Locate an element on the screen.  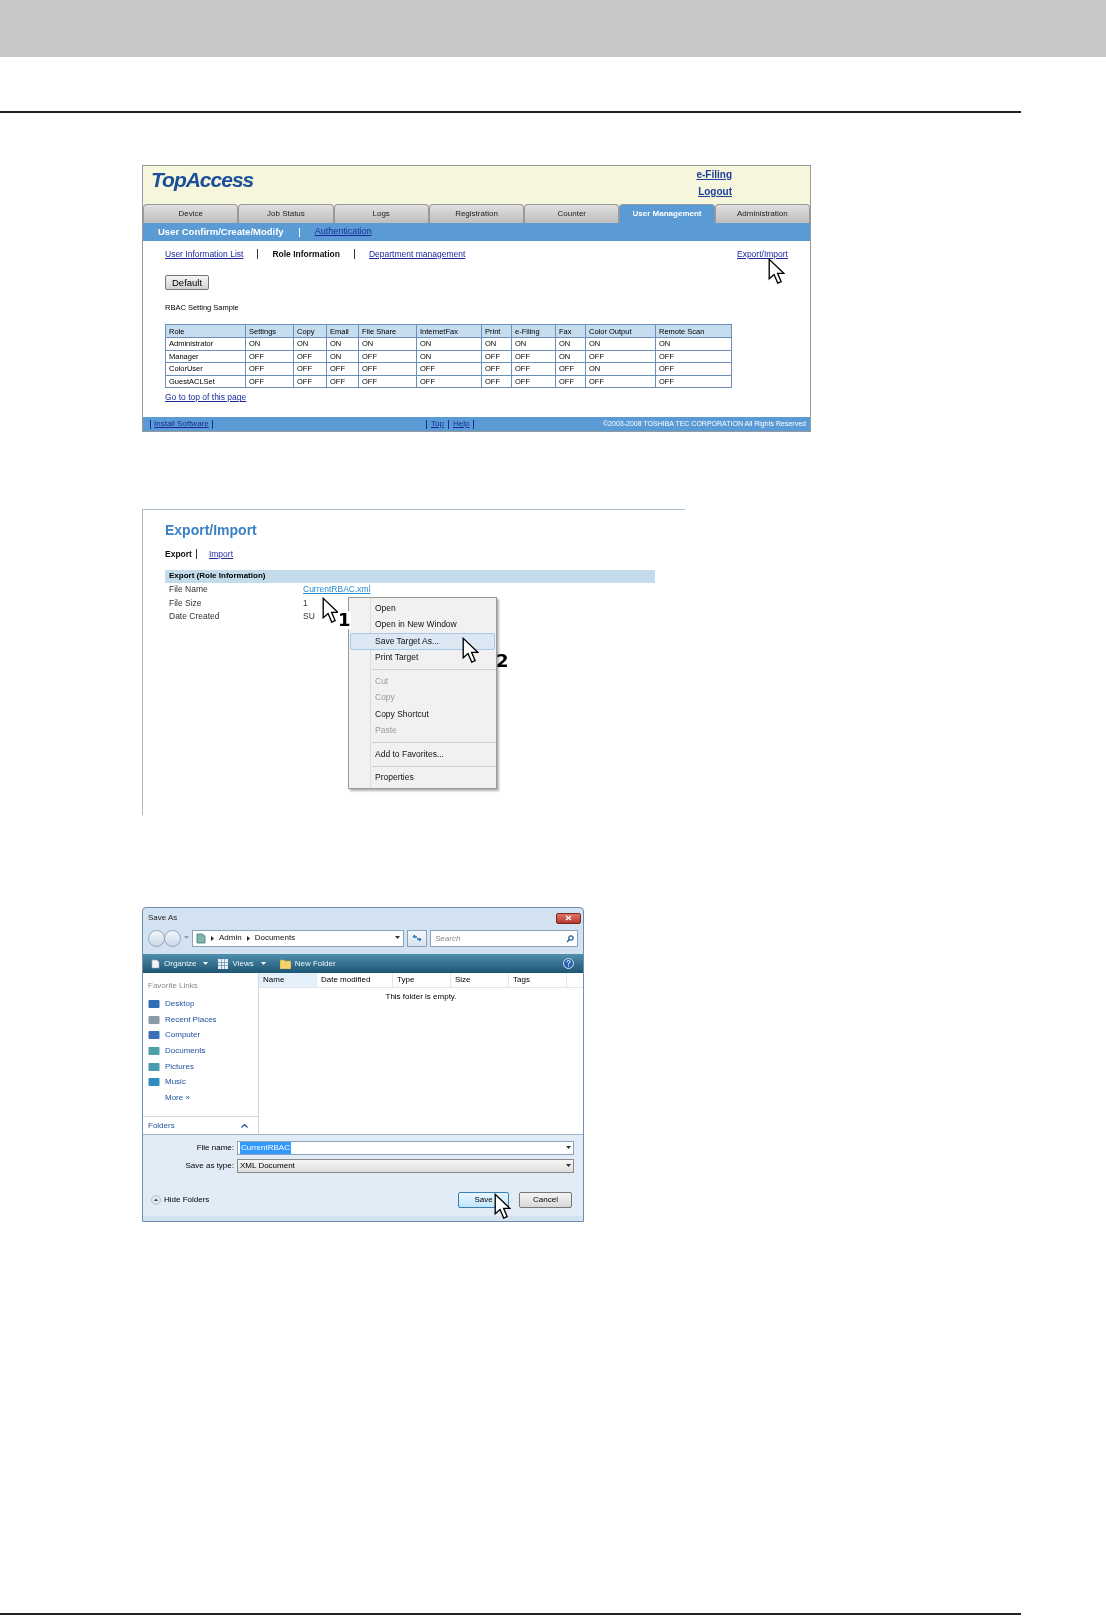
nav-tab: Registration is located at coordinates (476, 213).